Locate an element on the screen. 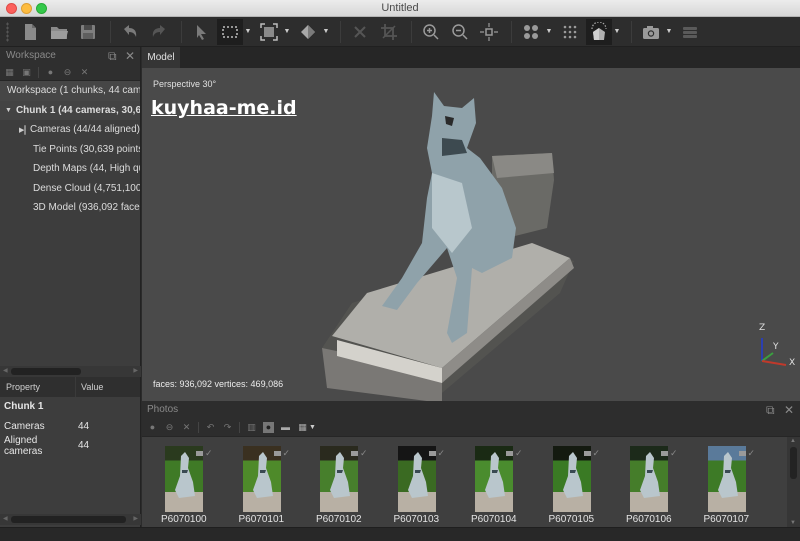 Image resolution: width=800 pixels, height=541 pixels. photo-thumbnail: ✓ P6070101 is located at coordinates (276, 487).